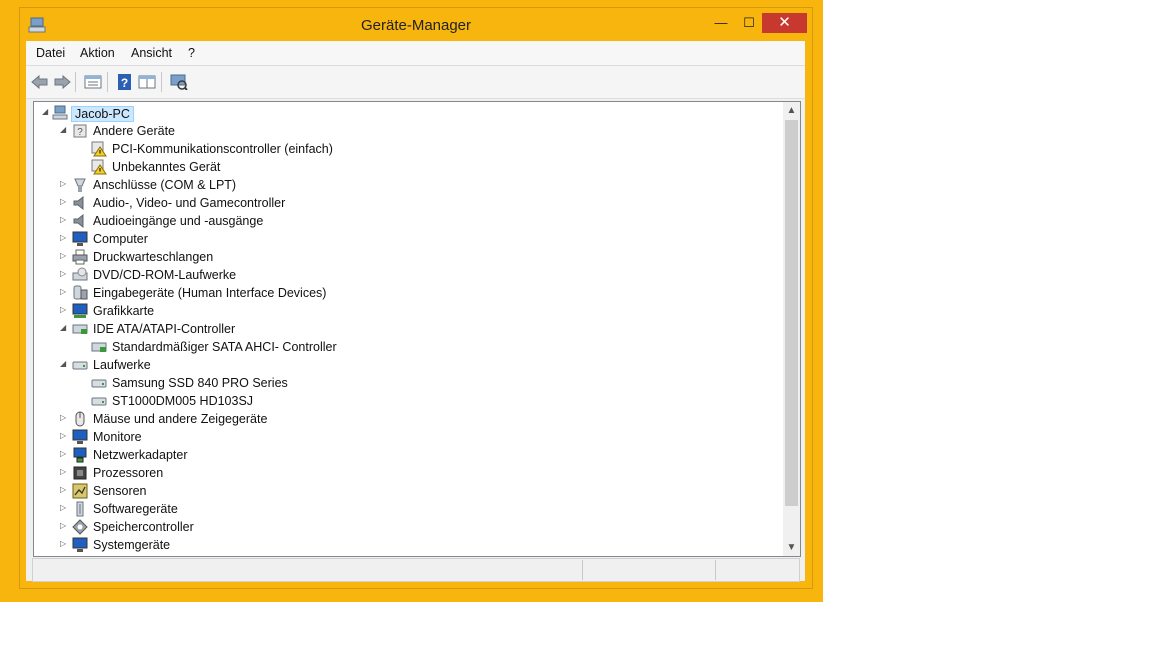 This screenshot has width=1152, height=648. I want to click on menu-help: ?, so click(191, 53).